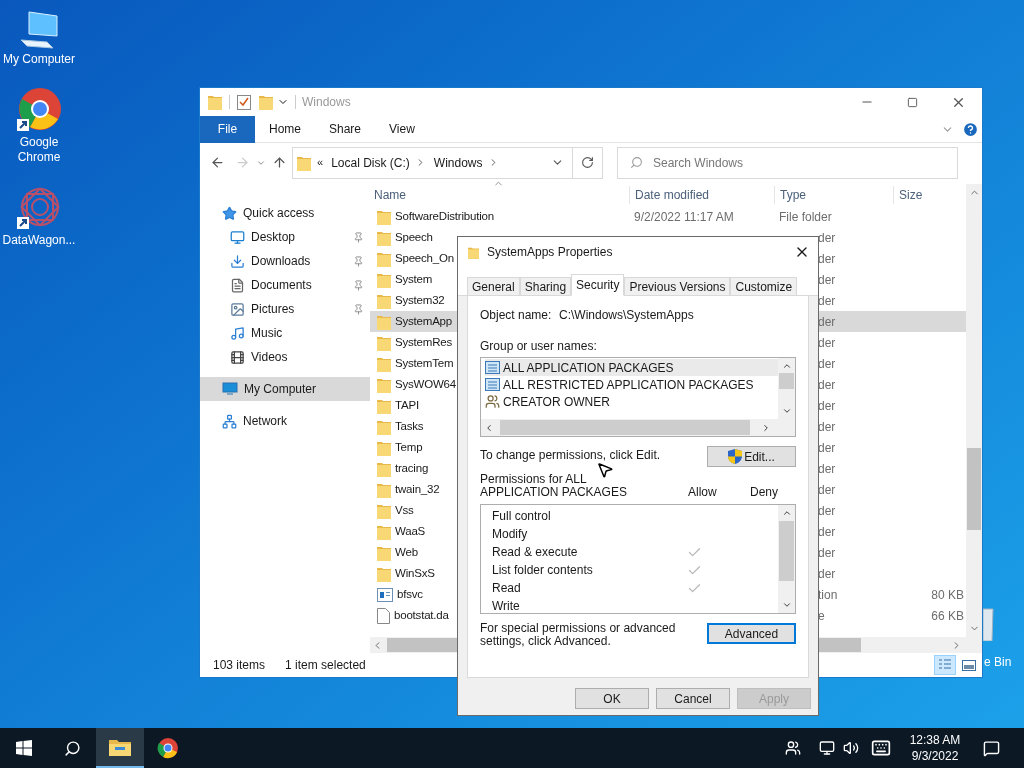 Image resolution: width=1024 pixels, height=768 pixels. Describe the element at coordinates (326, 102) in the screenshot. I see `window-title: Windows` at that location.